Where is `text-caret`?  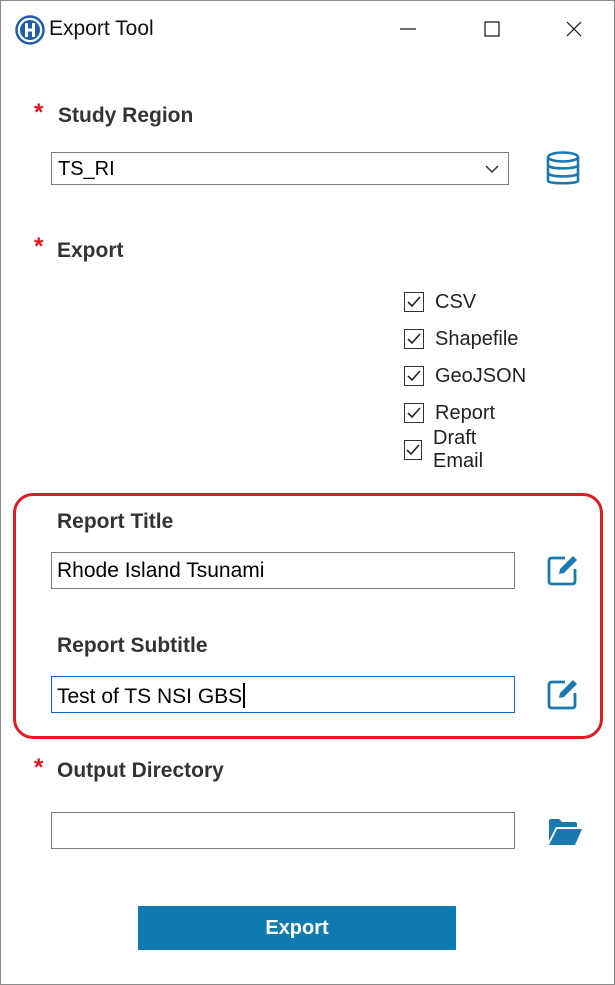 text-caret is located at coordinates (244, 695).